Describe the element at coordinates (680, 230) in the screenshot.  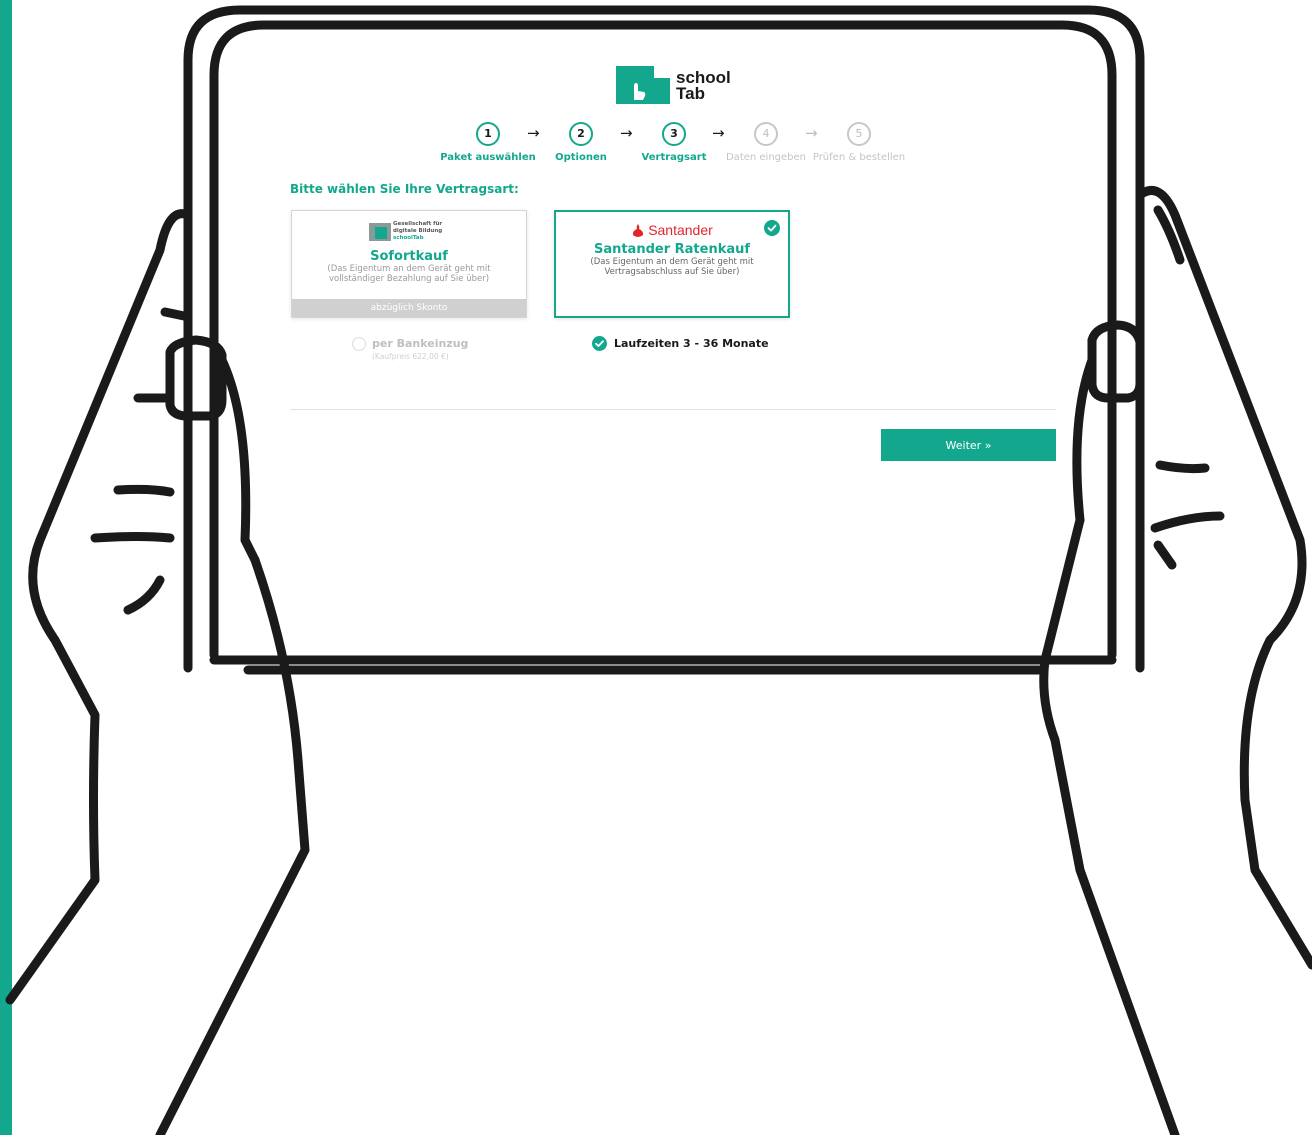
I see `santander-brand-text: Santander` at that location.